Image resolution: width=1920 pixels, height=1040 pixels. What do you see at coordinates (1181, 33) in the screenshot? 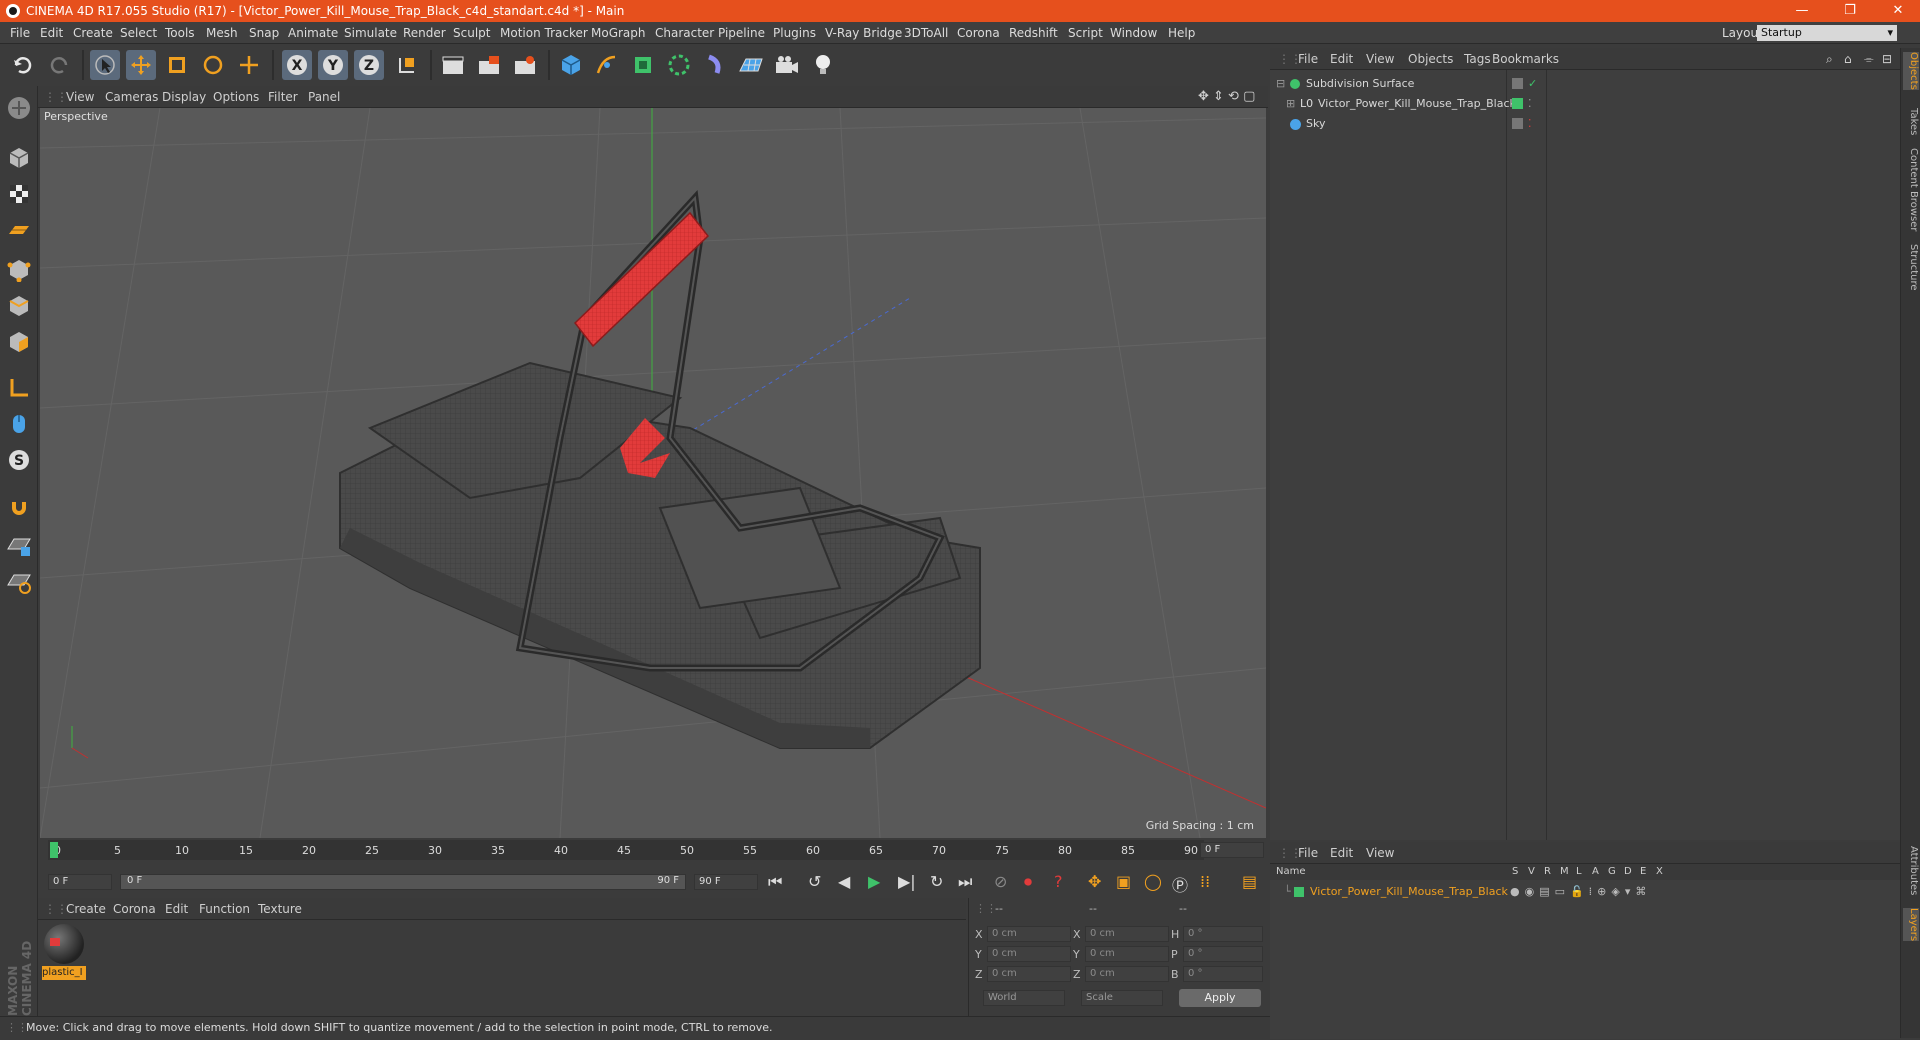
I see `menu-help: Help` at bounding box center [1181, 33].